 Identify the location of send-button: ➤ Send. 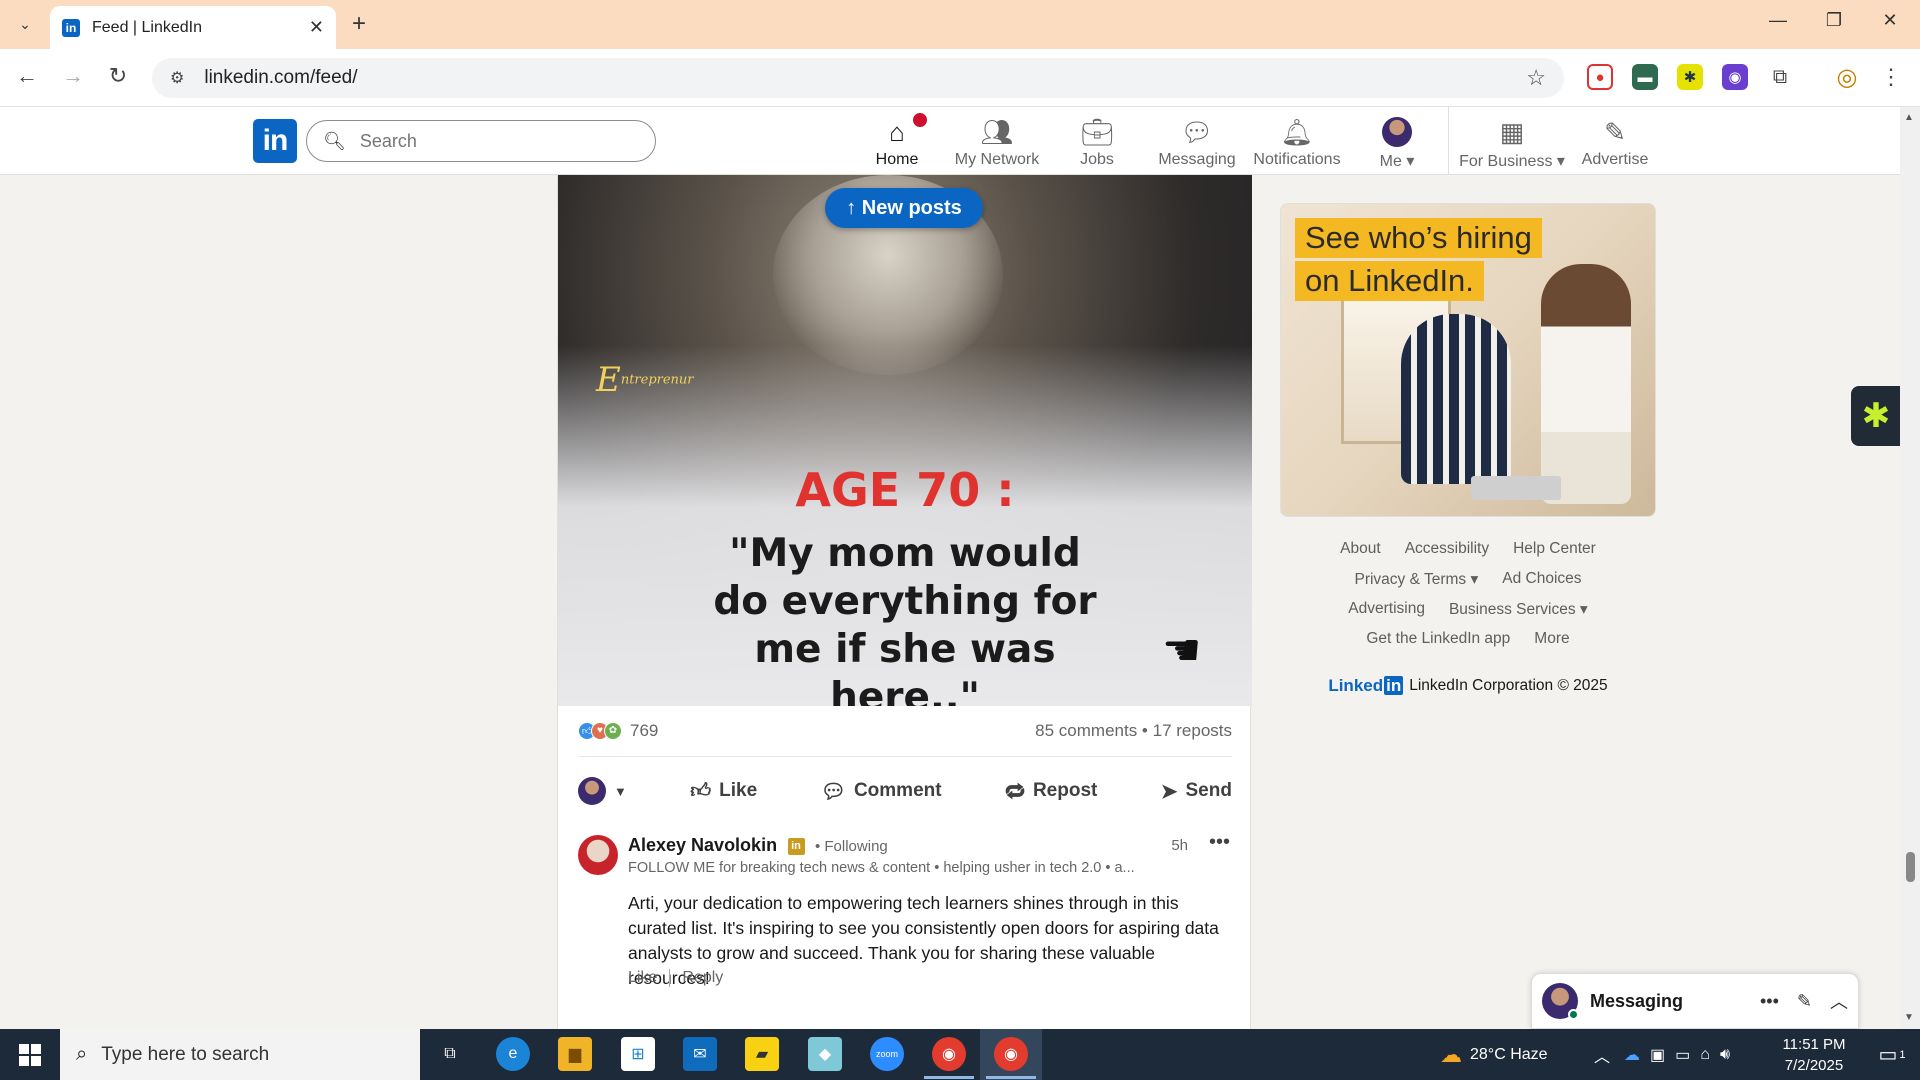
(1196, 791).